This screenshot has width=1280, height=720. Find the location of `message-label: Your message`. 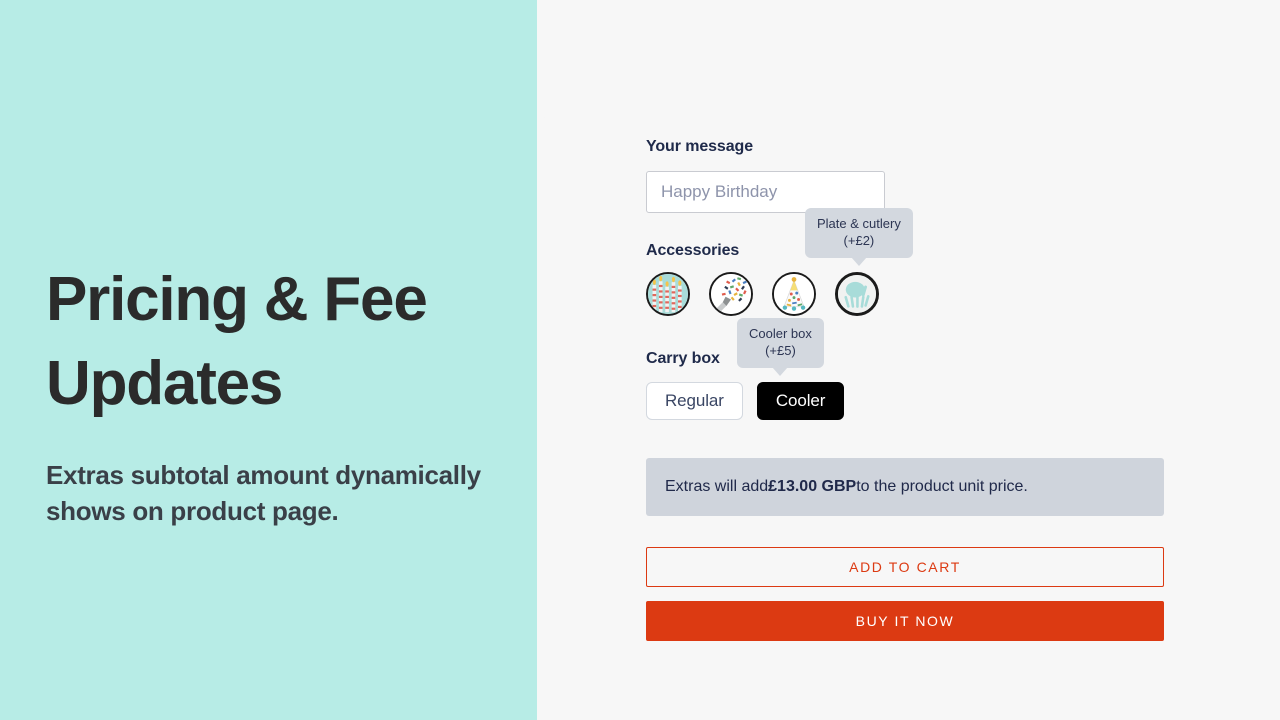

message-label: Your message is located at coordinates (699, 146).